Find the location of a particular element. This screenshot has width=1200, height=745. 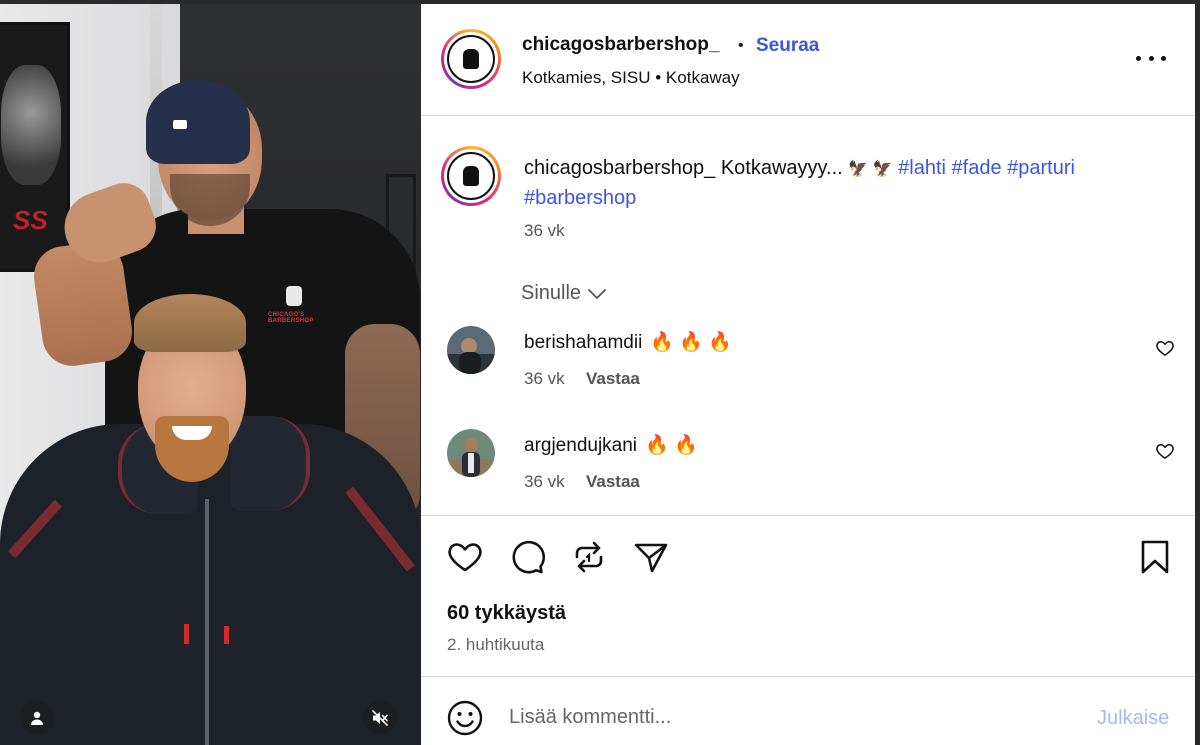

location-primary: Kotkamies, SISU is located at coordinates (586, 77).